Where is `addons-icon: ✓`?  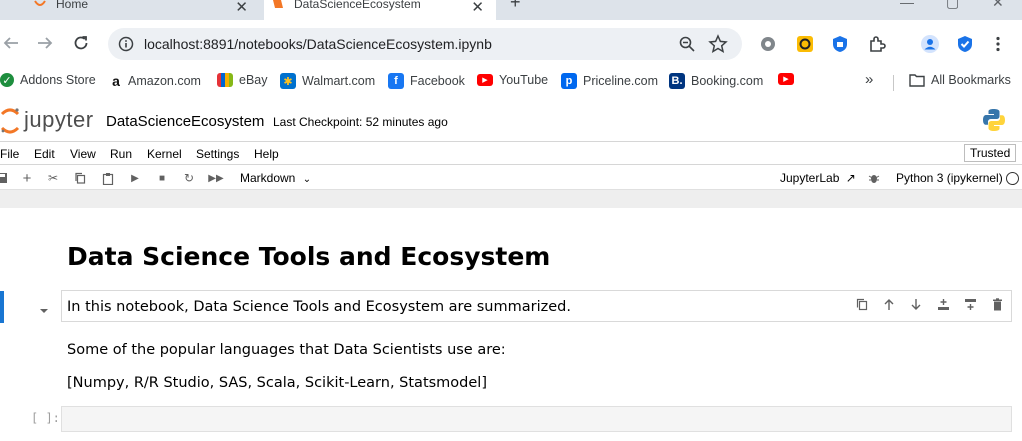 addons-icon: ✓ is located at coordinates (7, 80).